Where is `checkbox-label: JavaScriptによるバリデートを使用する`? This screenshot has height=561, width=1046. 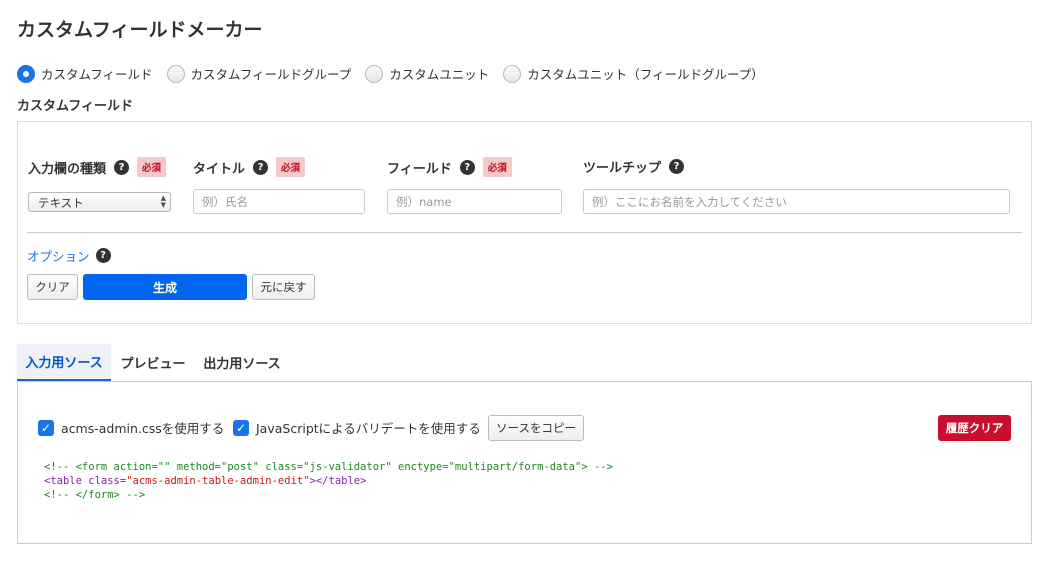
checkbox-label: JavaScriptによるバリデートを使用する is located at coordinates (368, 428).